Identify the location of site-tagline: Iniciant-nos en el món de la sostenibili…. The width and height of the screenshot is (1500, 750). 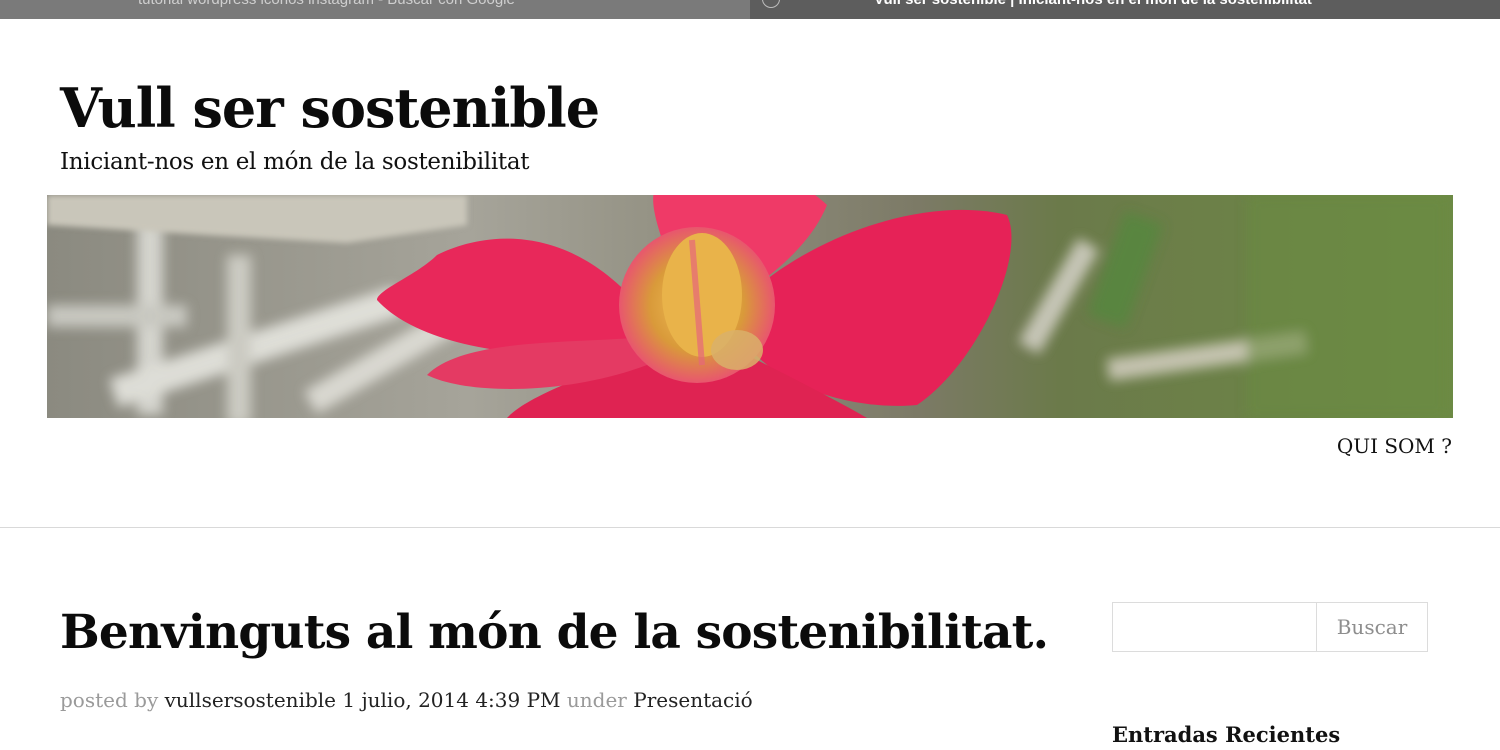
(295, 162).